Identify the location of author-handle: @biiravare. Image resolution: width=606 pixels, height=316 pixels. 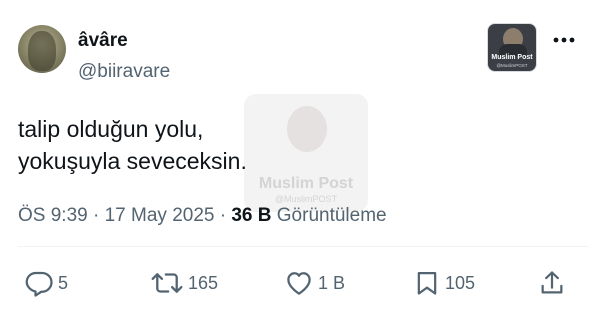
(124, 72).